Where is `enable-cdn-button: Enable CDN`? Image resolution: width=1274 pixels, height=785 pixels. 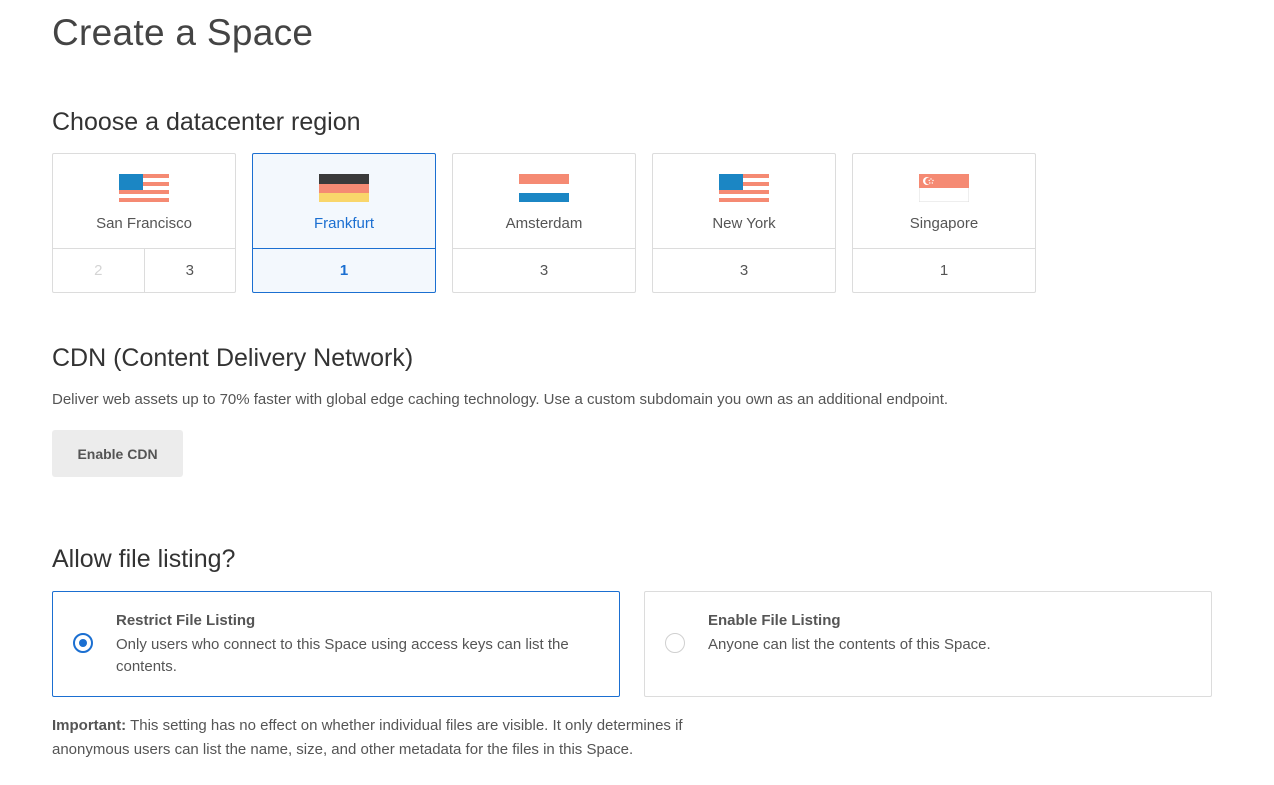 enable-cdn-button: Enable CDN is located at coordinates (117, 453).